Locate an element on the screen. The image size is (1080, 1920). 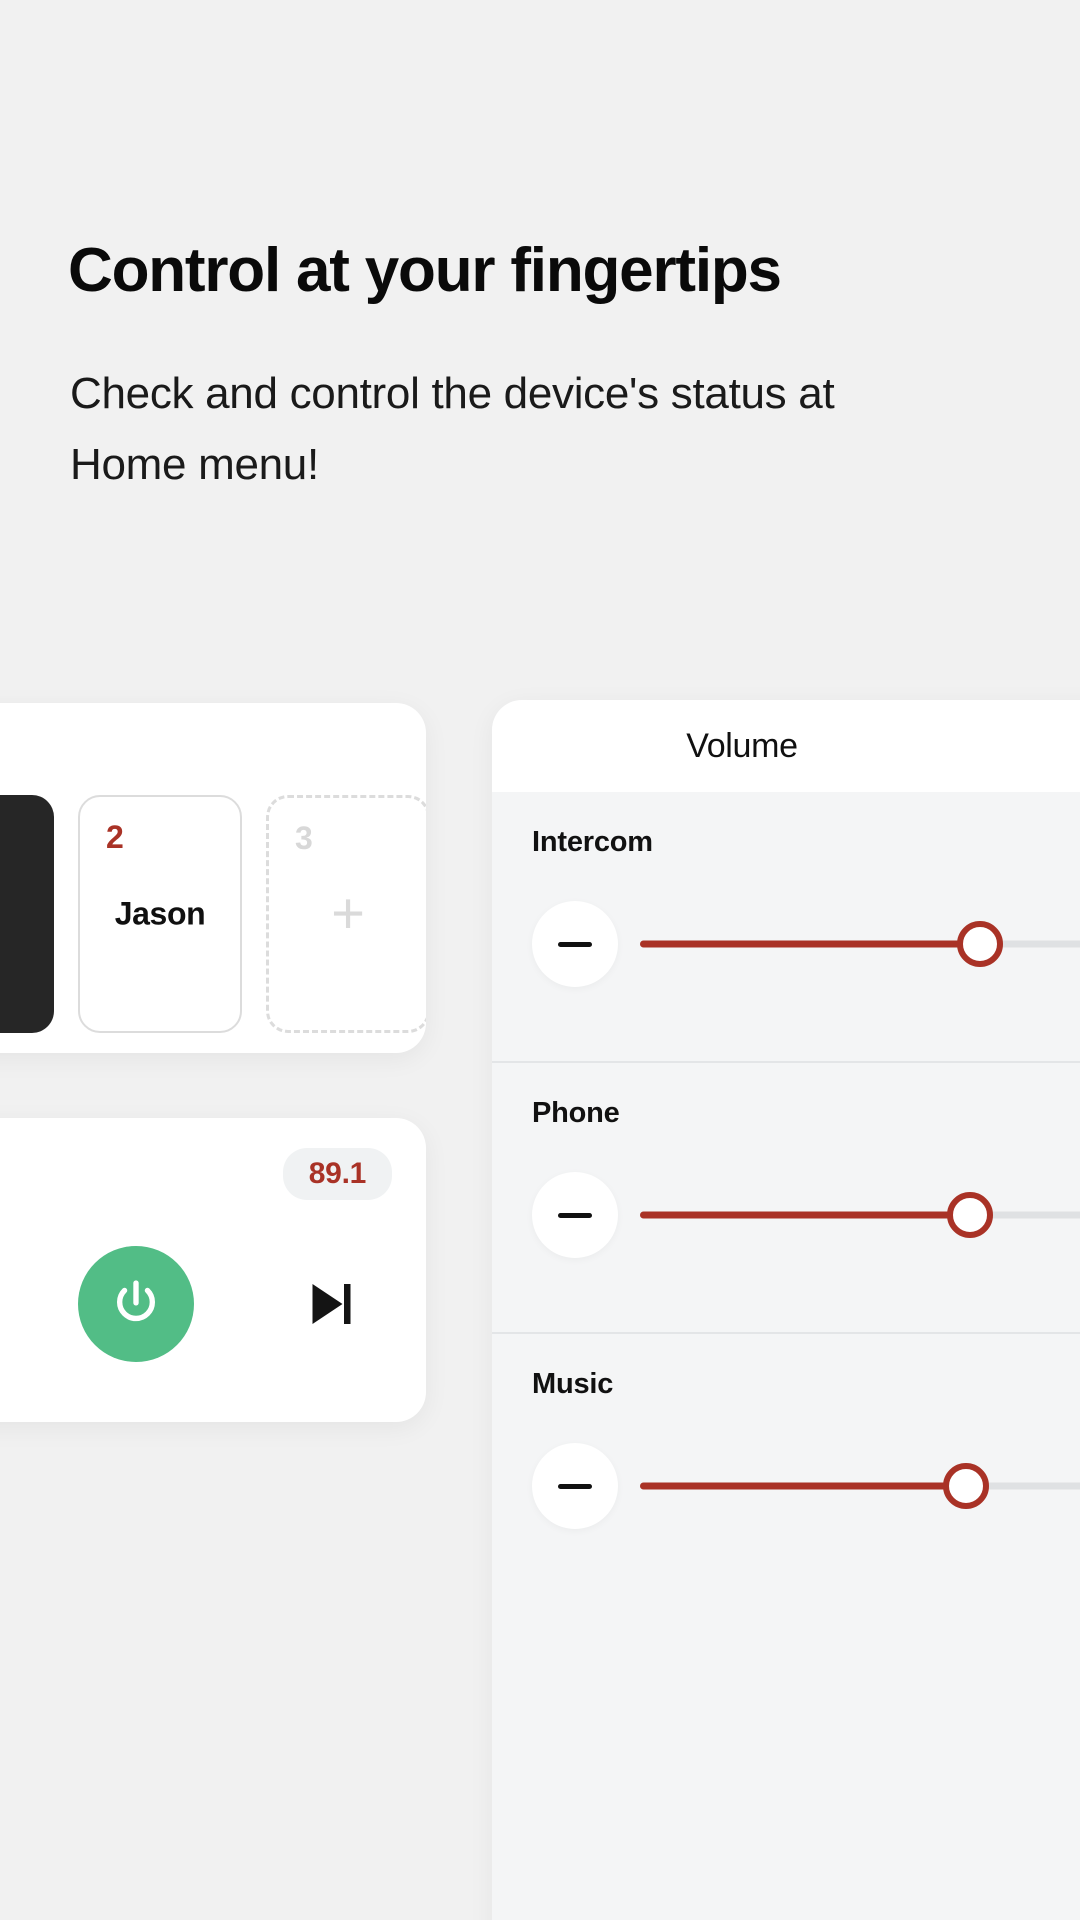
power-icon is located at coordinates (136, 1301).